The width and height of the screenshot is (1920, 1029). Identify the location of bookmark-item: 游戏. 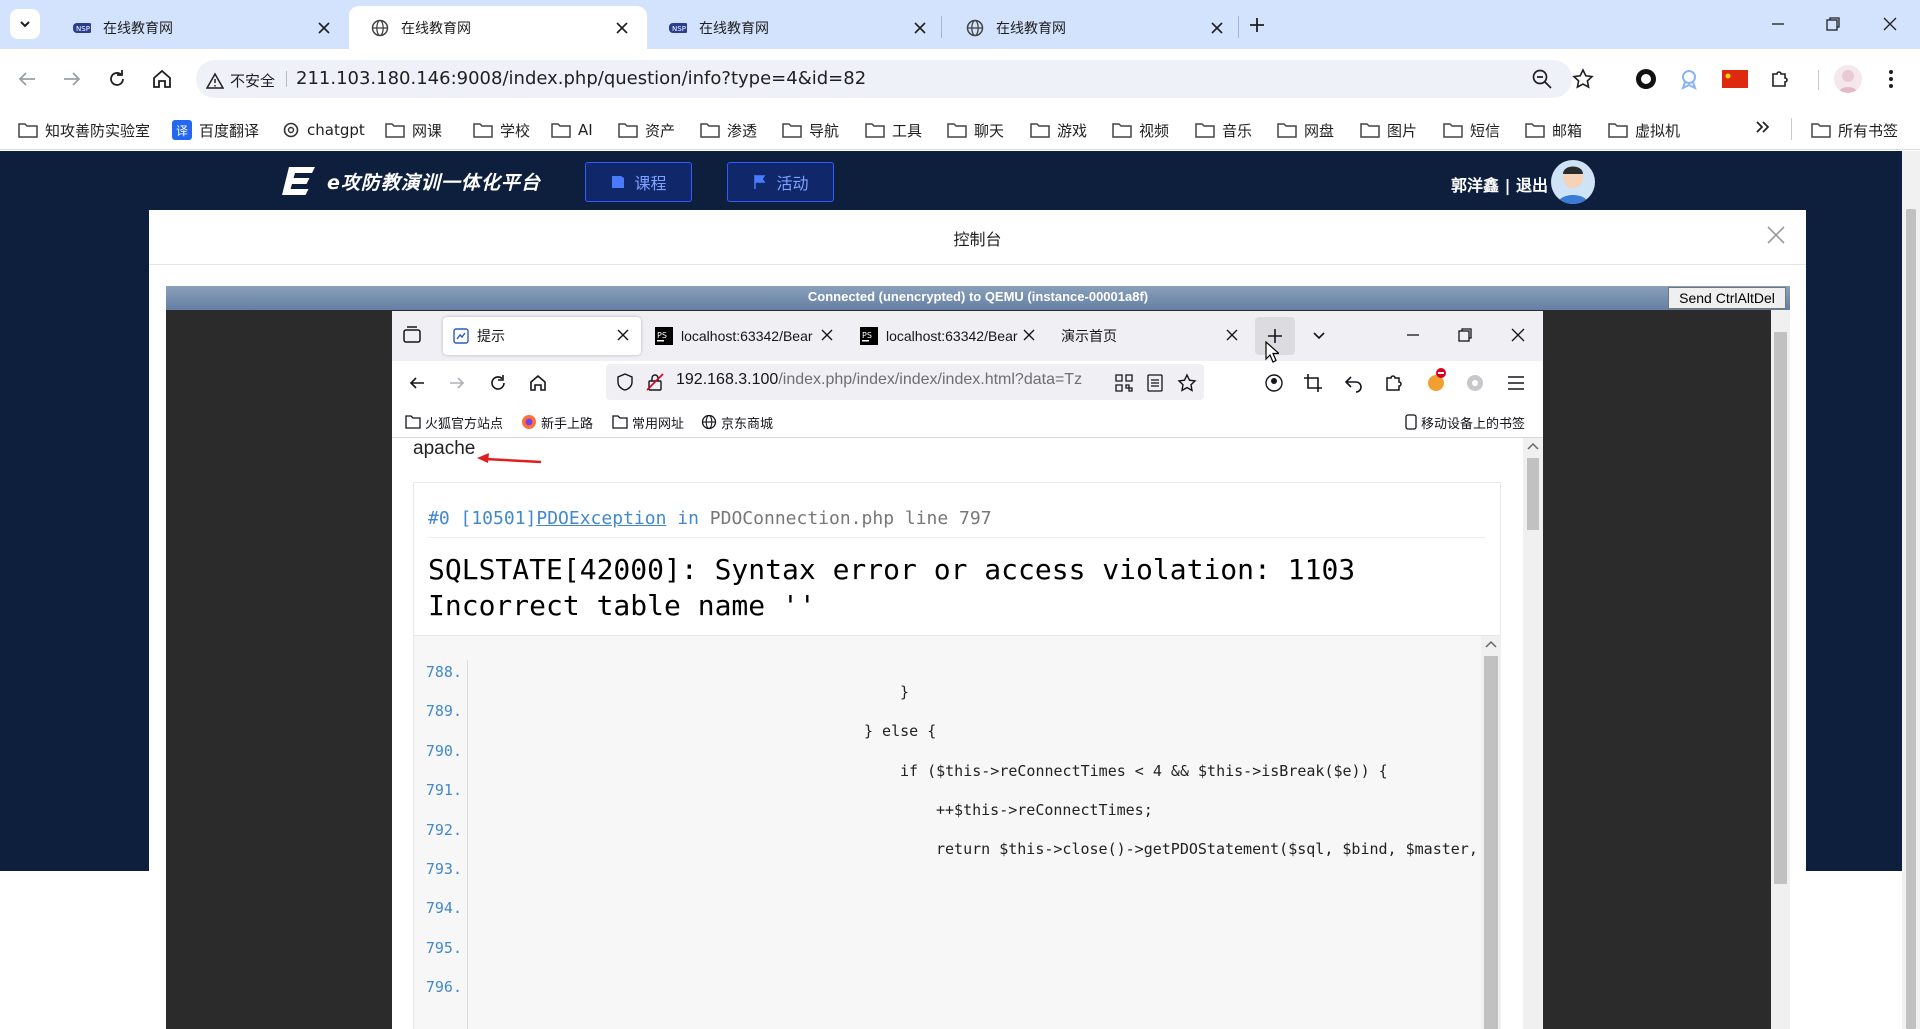
(1058, 130).